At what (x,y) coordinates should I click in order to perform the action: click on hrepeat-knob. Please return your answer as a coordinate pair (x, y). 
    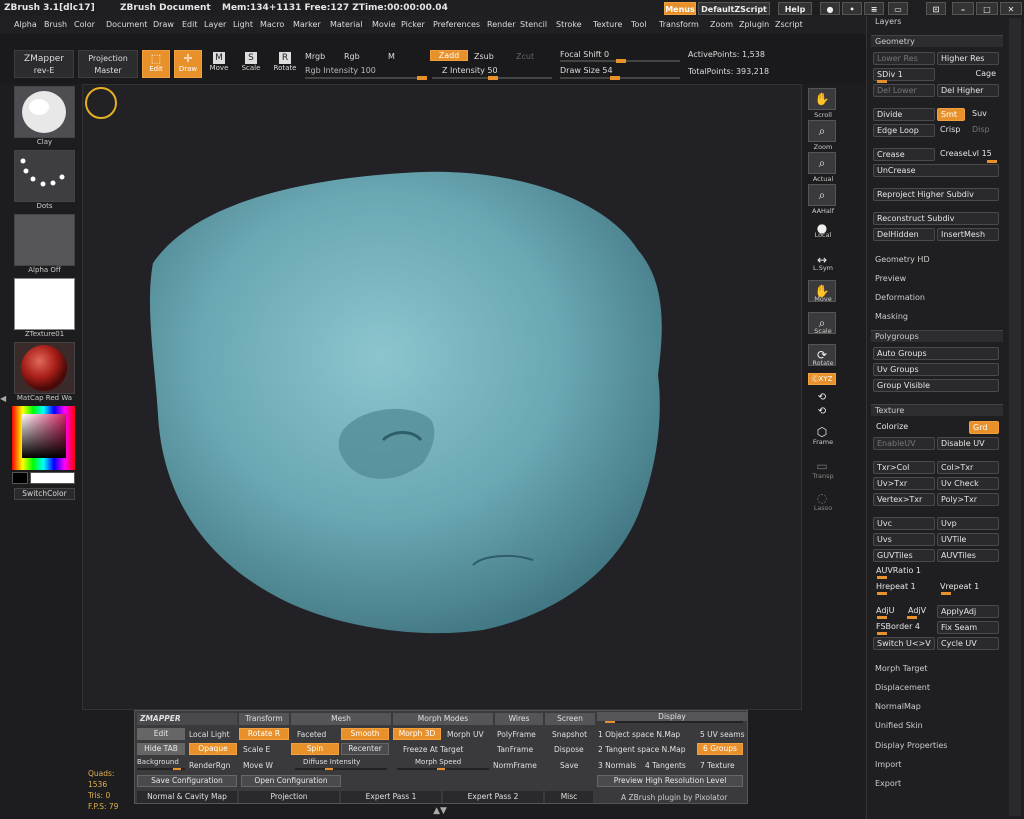
    Looking at the image, I should click on (882, 593).